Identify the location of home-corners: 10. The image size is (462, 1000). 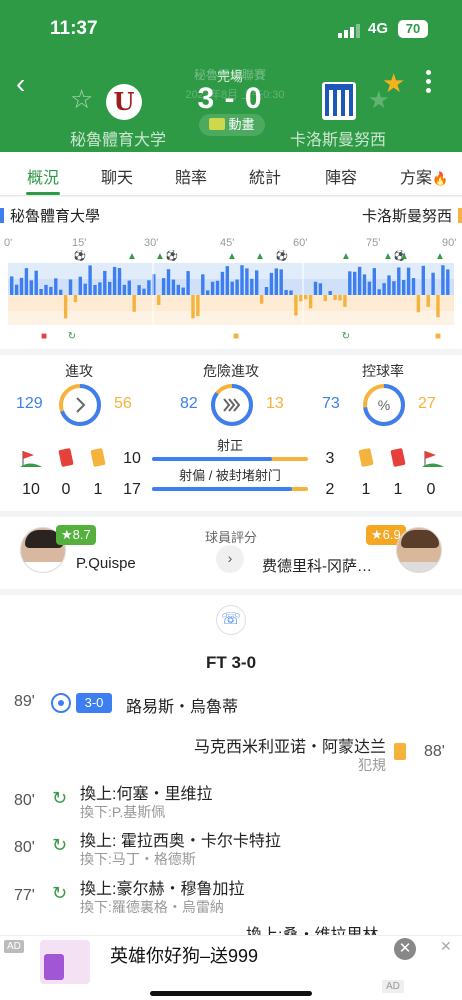
(31, 489).